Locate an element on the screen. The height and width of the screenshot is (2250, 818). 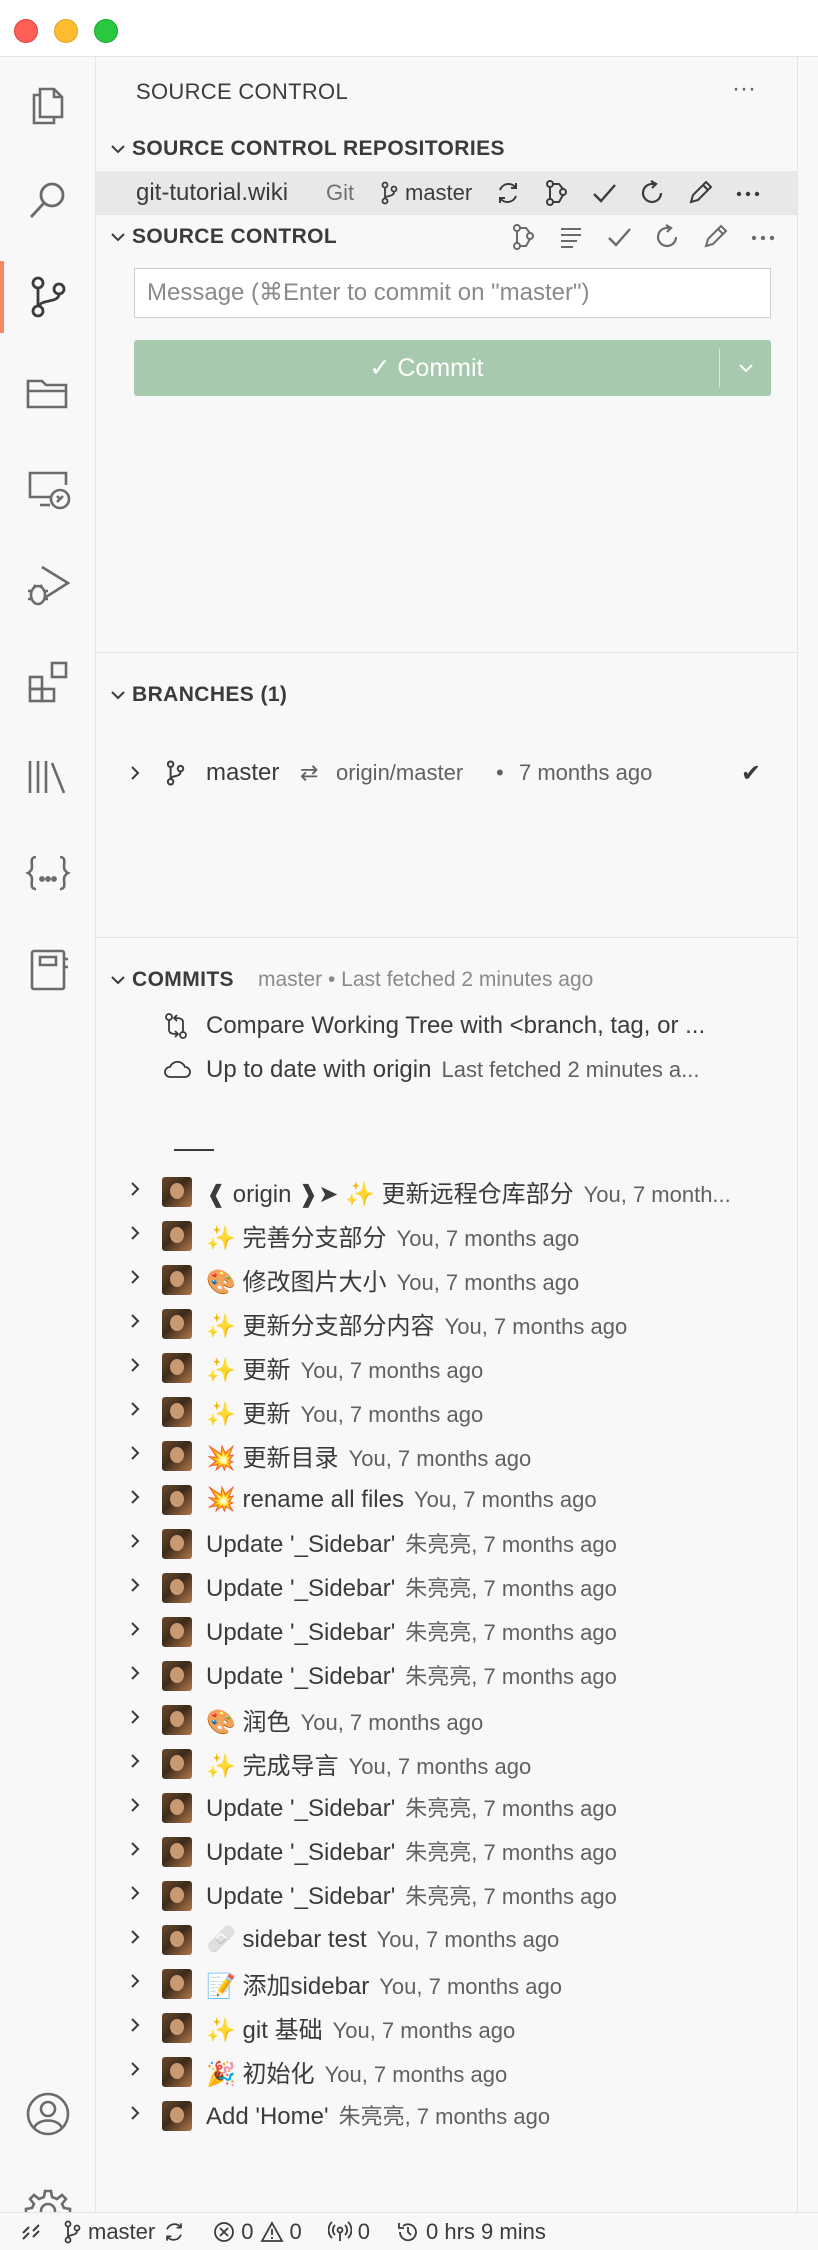
branches-section-header: BRANCHES (1) is located at coordinates (446, 695).